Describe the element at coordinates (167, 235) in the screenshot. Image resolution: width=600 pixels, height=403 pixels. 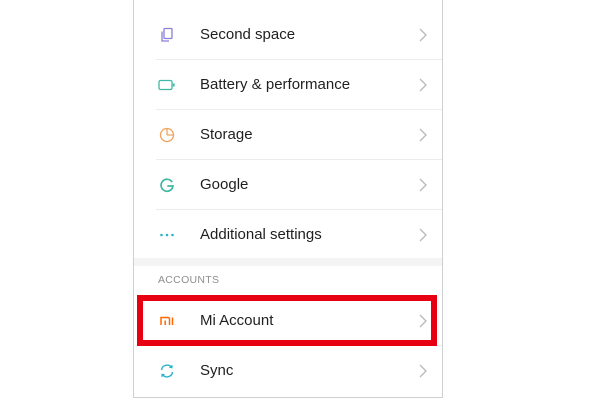
I see `more-dots-icon` at that location.